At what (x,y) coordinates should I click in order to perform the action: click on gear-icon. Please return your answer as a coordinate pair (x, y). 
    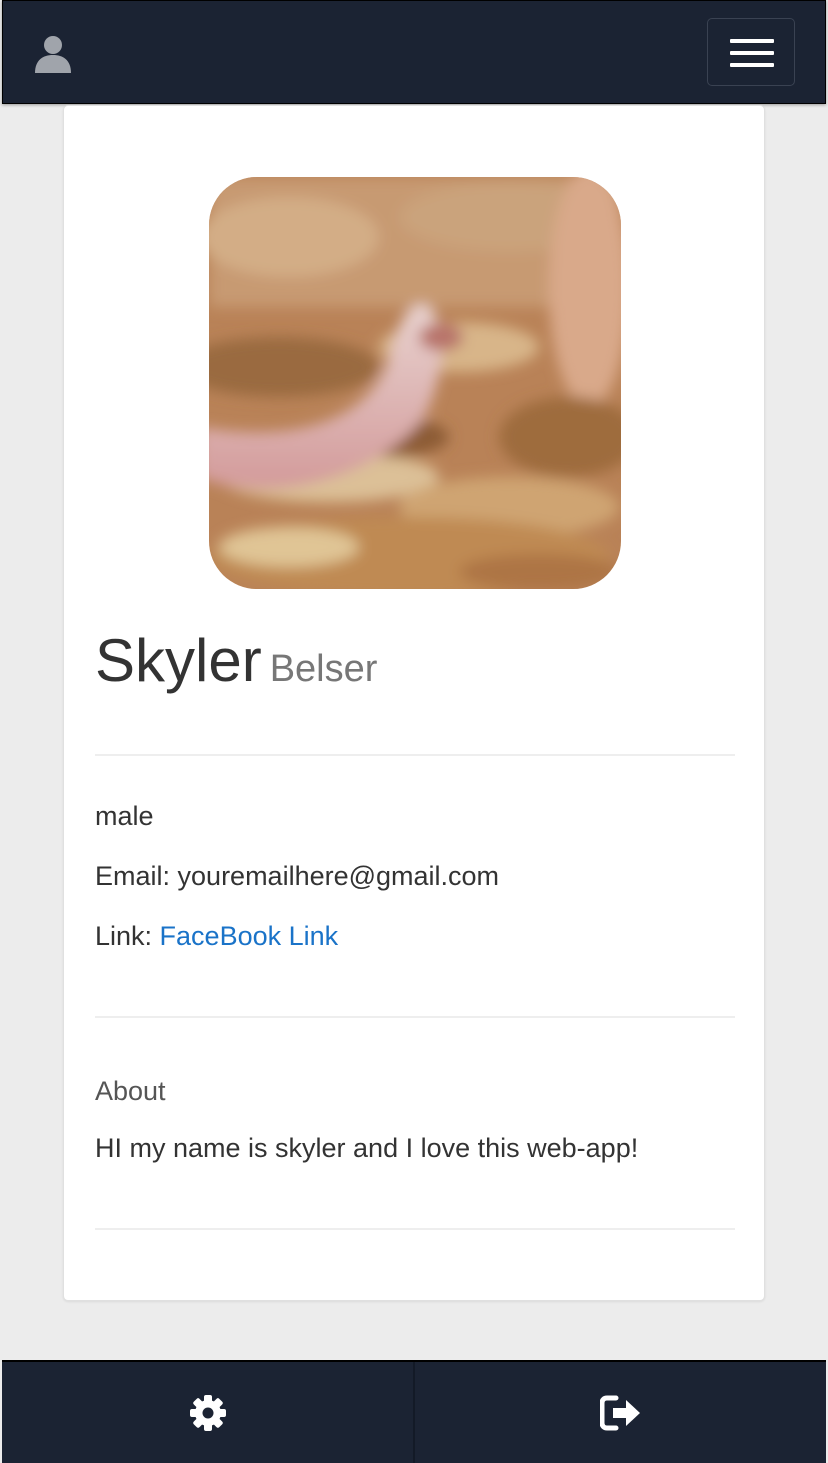
    Looking at the image, I should click on (207, 1412).